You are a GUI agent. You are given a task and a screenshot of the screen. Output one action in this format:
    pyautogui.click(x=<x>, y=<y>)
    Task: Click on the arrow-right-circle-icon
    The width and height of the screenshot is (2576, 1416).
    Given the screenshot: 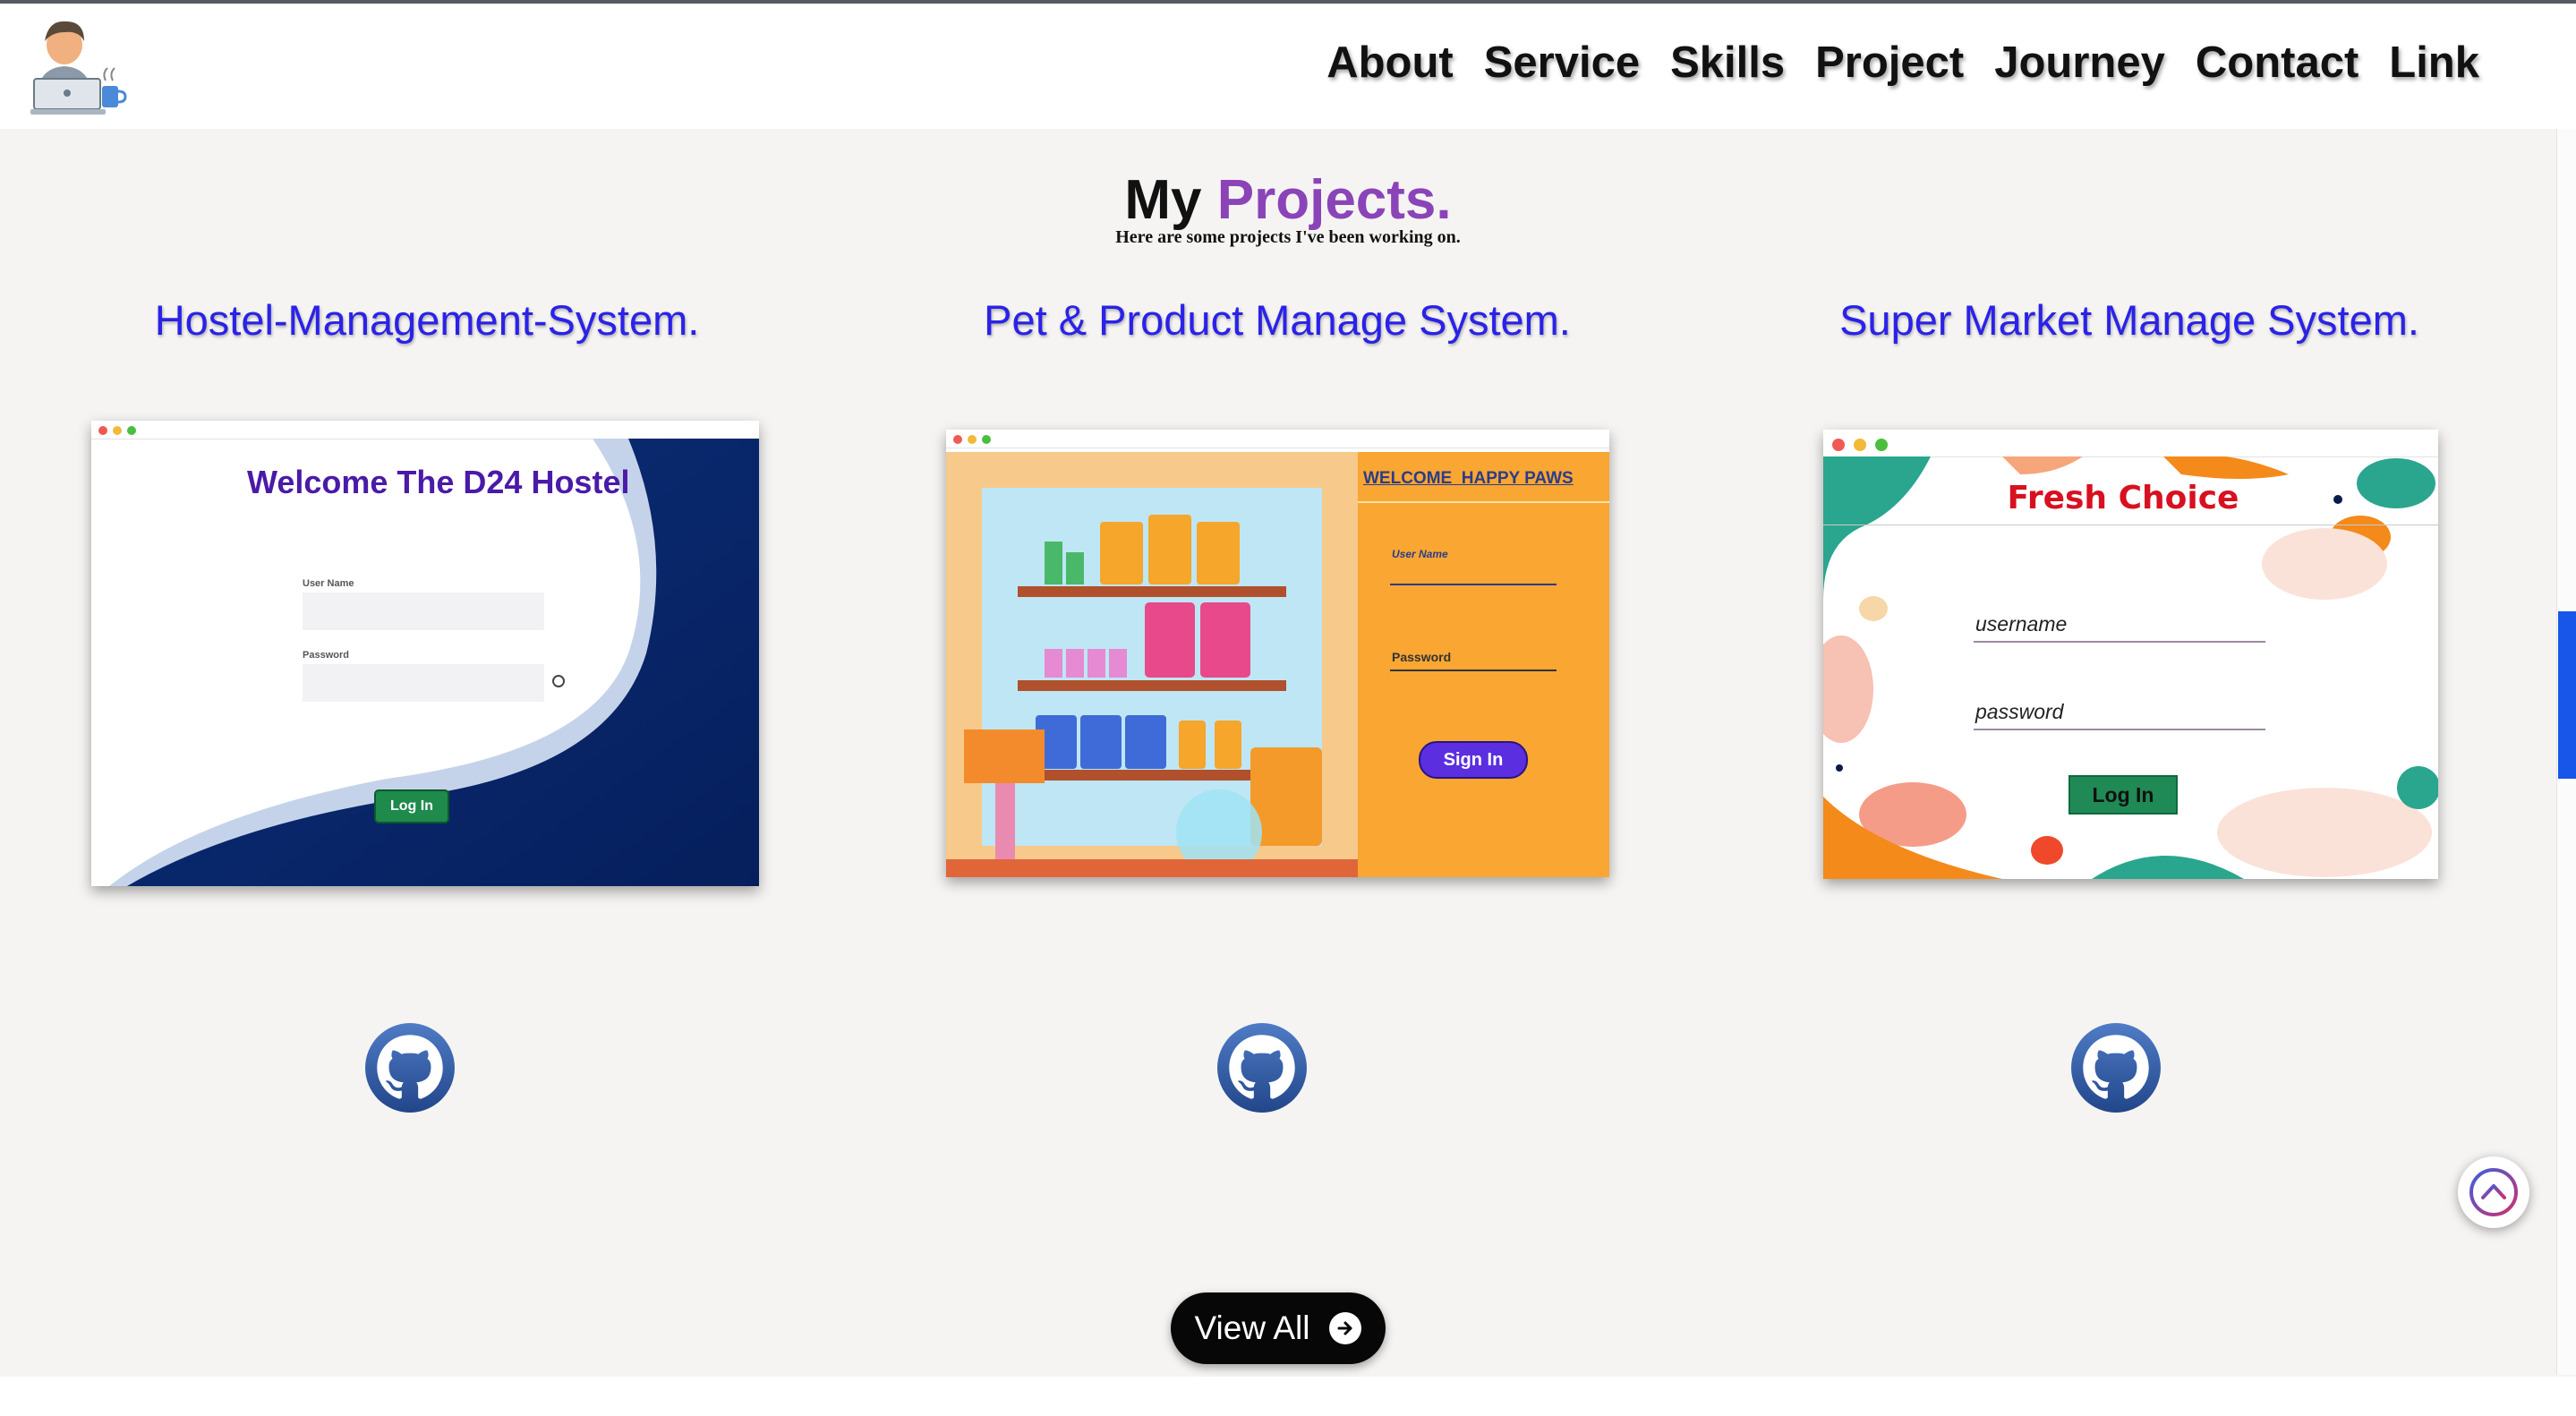 What is the action you would take?
    pyautogui.click(x=1345, y=1328)
    